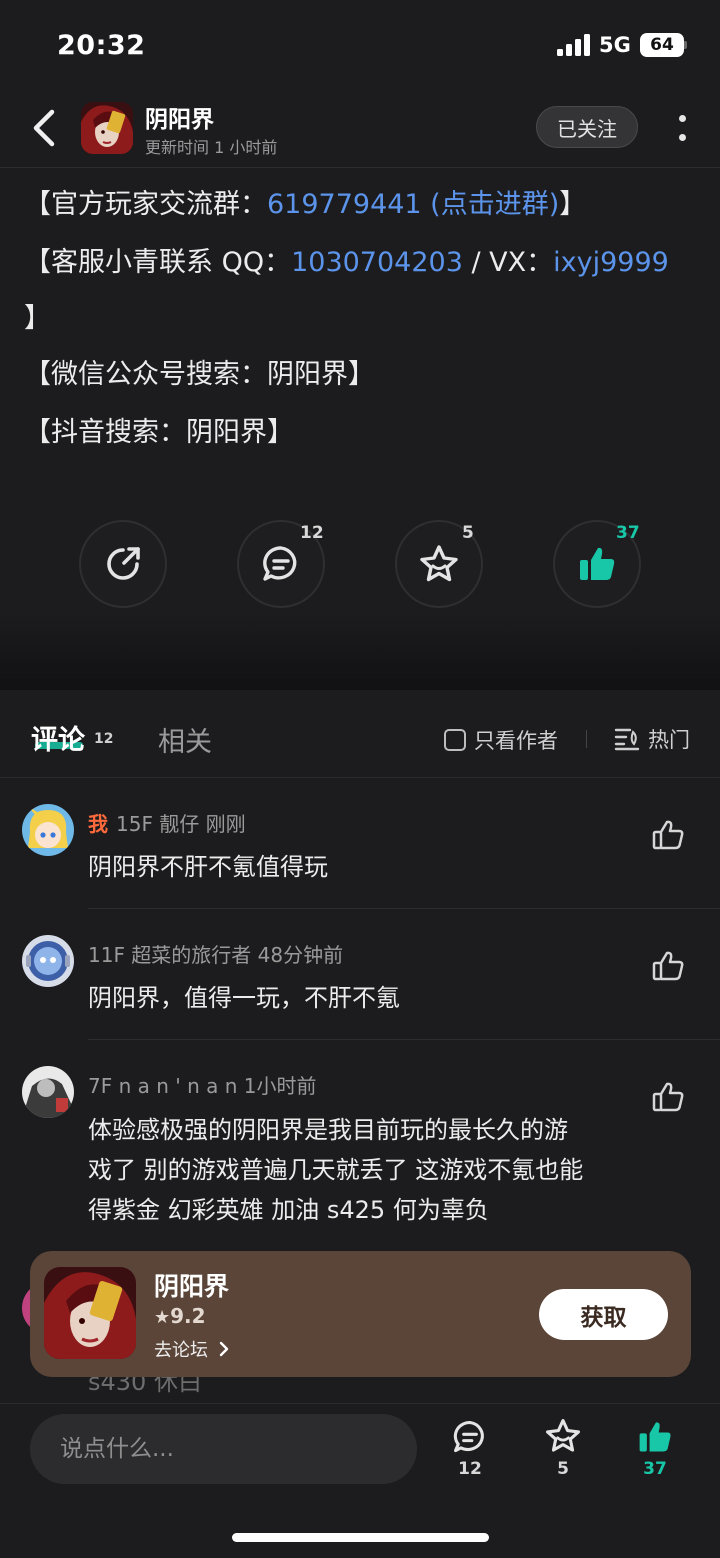 This screenshot has width=720, height=1558. I want to click on article-line-group: 【官方玩家交流群：619779441 (点击进群)】, so click(305, 201).